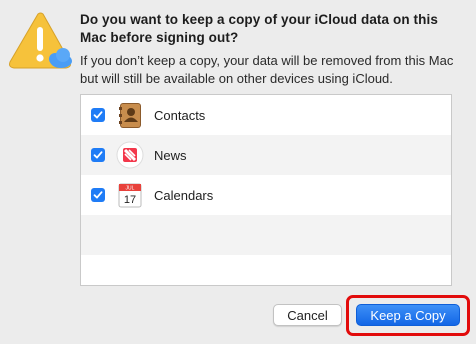 The image size is (476, 344). Describe the element at coordinates (130, 200) in the screenshot. I see `calendar-day-text: 17` at that location.